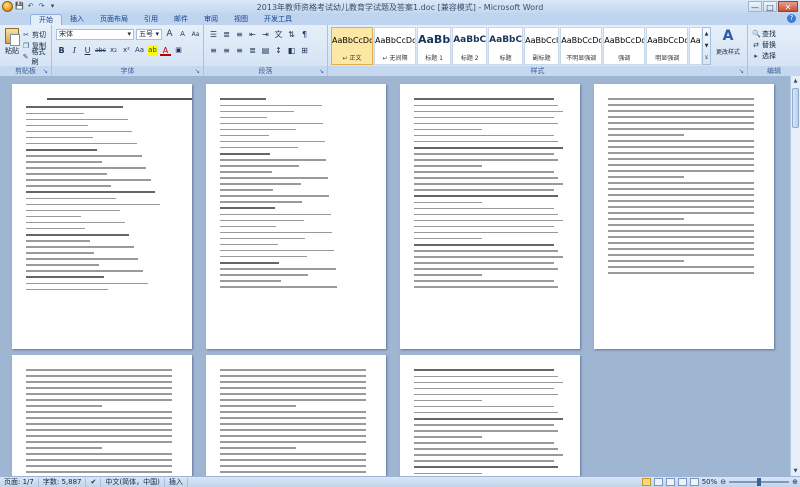 The height and width of the screenshot is (487, 800). Describe the element at coordinates (506, 46) in the screenshot. I see `style-item: AaBbC 标题` at that location.